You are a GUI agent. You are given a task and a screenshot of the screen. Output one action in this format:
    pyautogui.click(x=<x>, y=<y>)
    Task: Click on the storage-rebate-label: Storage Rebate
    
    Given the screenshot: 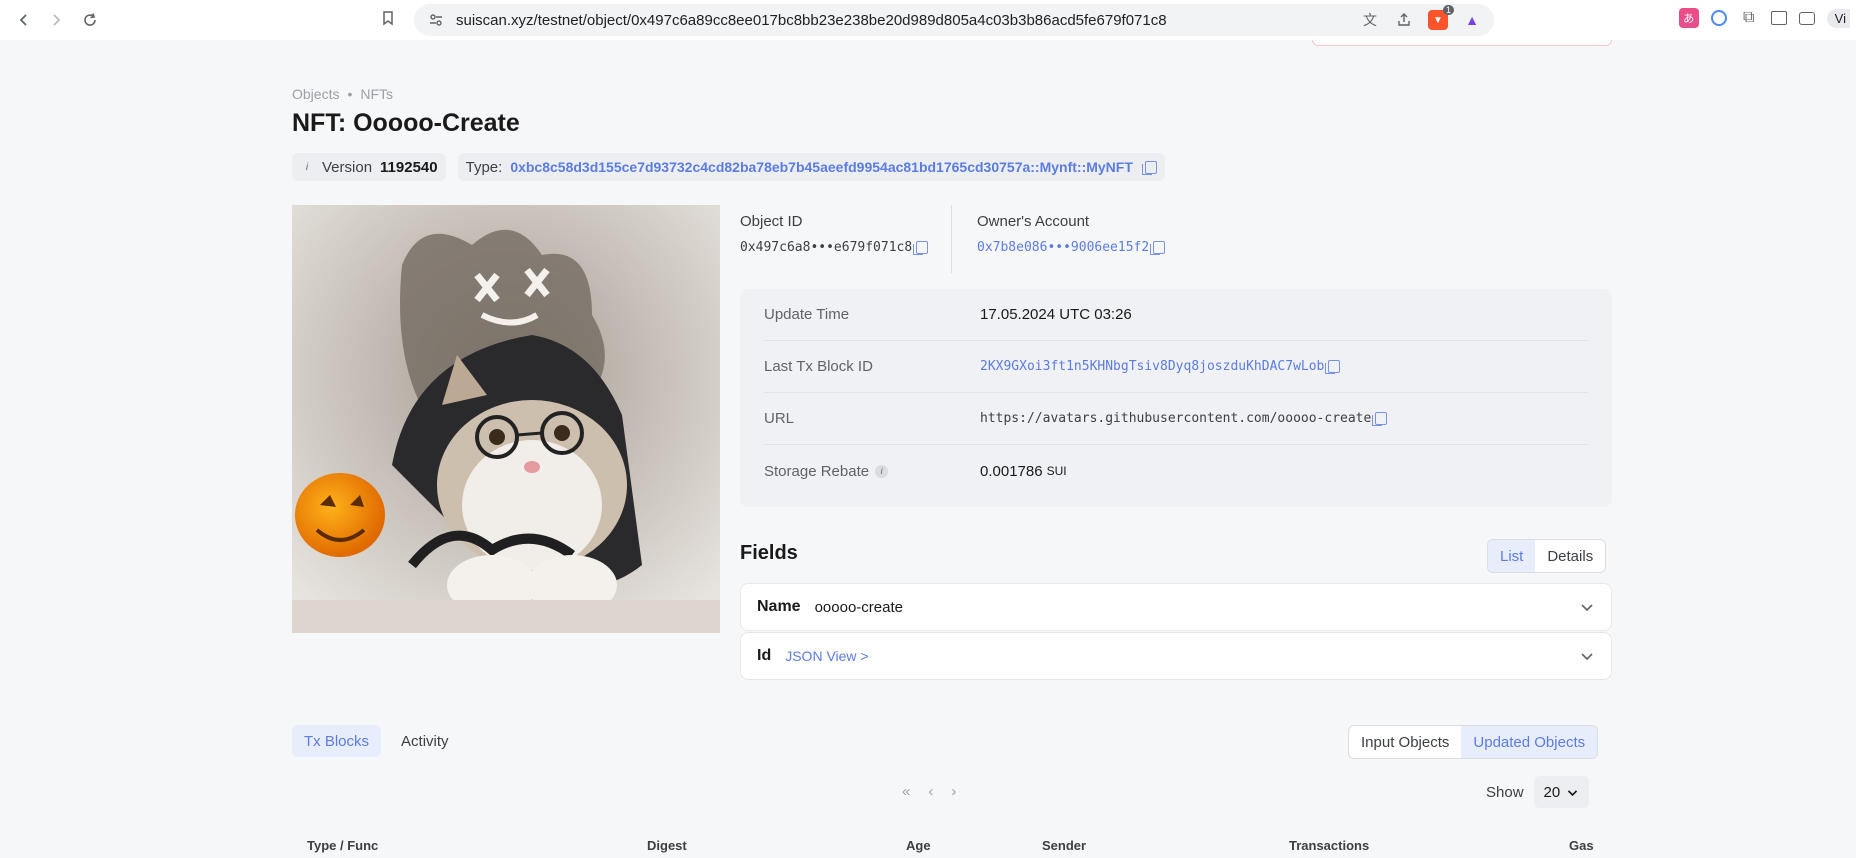 What is the action you would take?
    pyautogui.click(x=817, y=471)
    